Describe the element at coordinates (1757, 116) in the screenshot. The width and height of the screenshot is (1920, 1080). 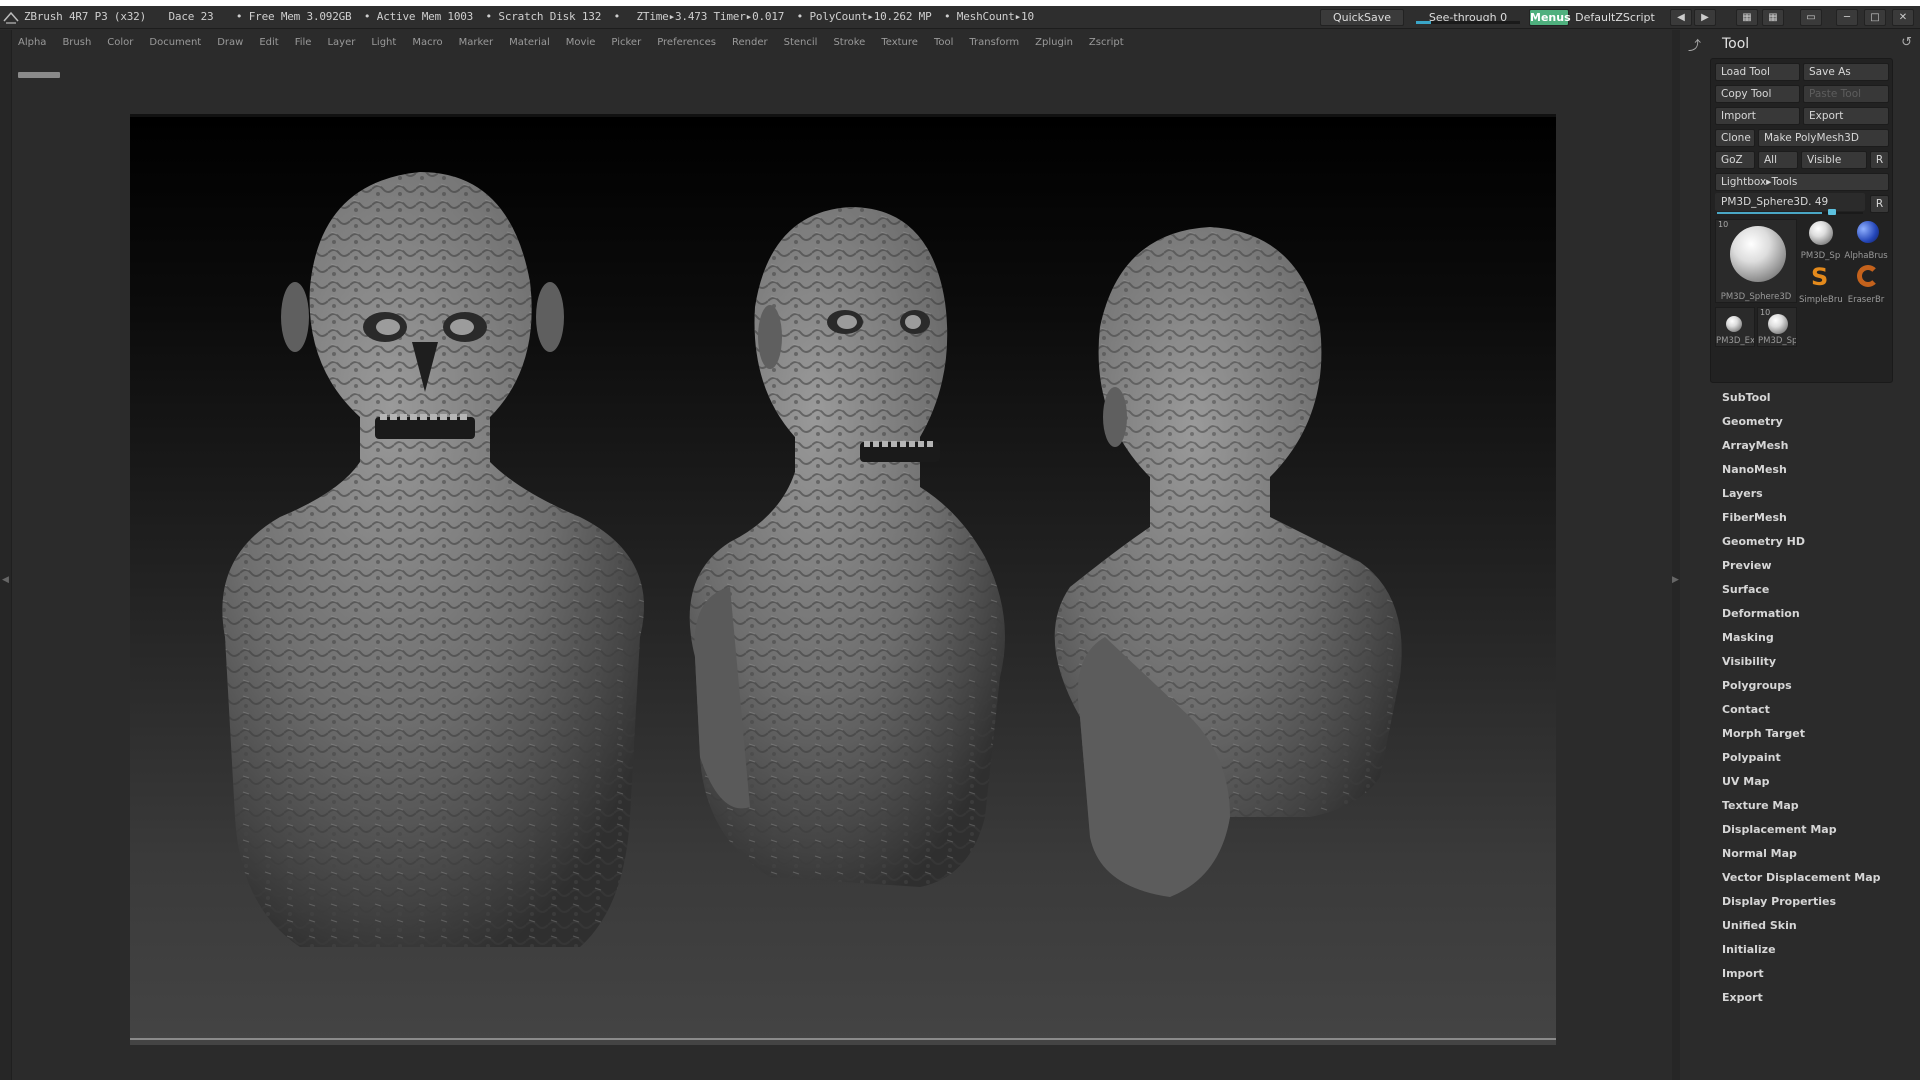
I see `import-button: Import` at that location.